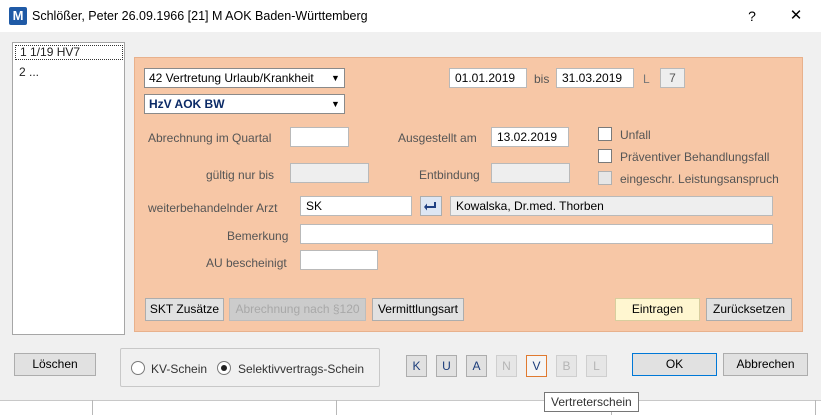 The image size is (821, 415). I want to click on l-value-field: 7, so click(672, 78).